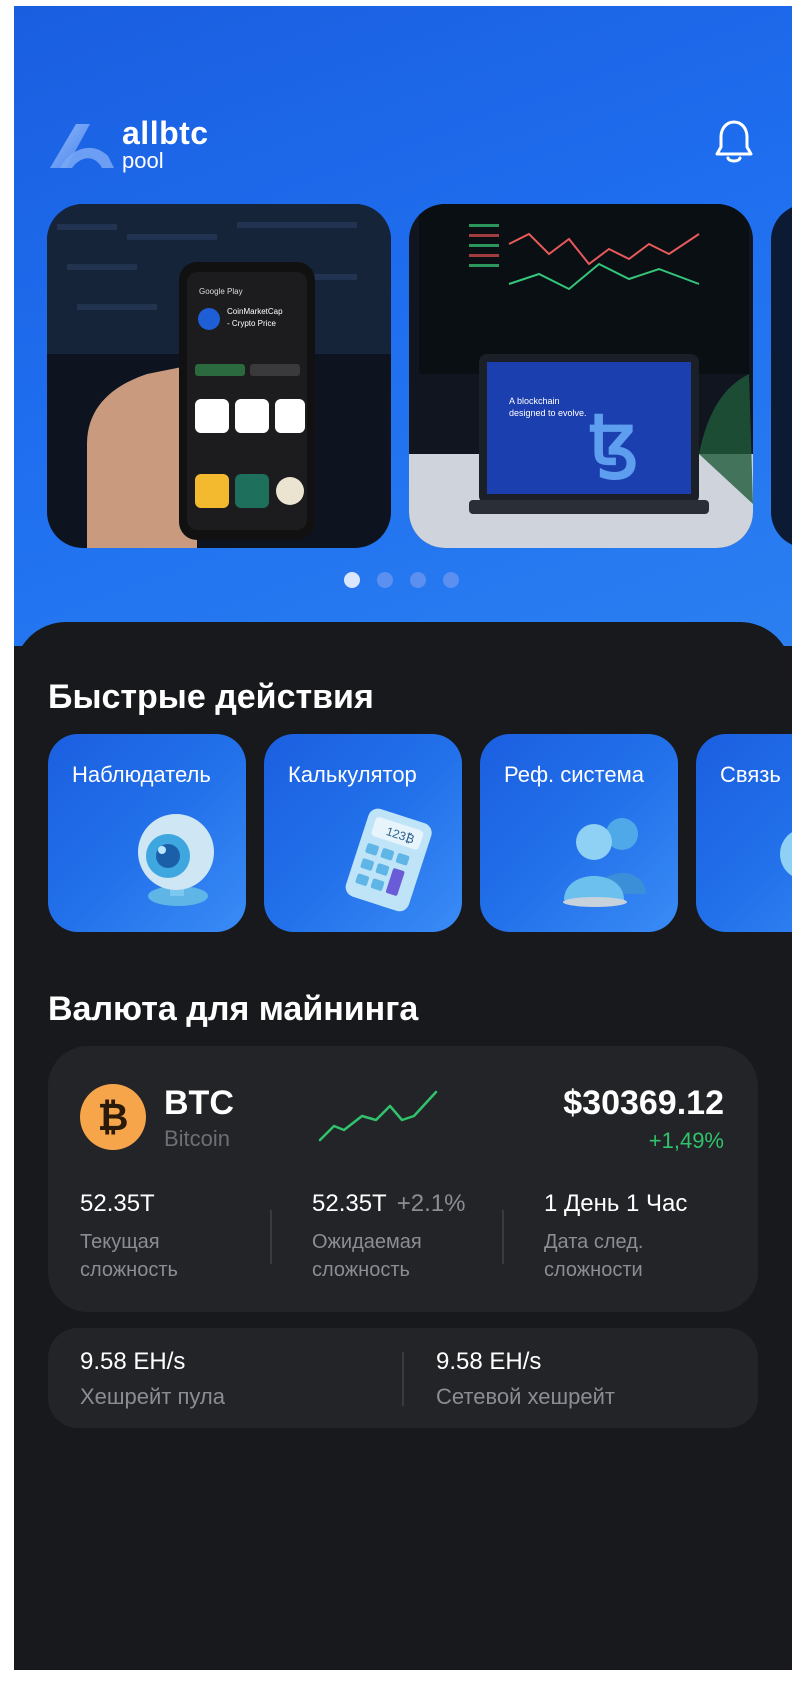  What do you see at coordinates (165, 133) in the screenshot?
I see `brand-name-line1: allbtc` at bounding box center [165, 133].